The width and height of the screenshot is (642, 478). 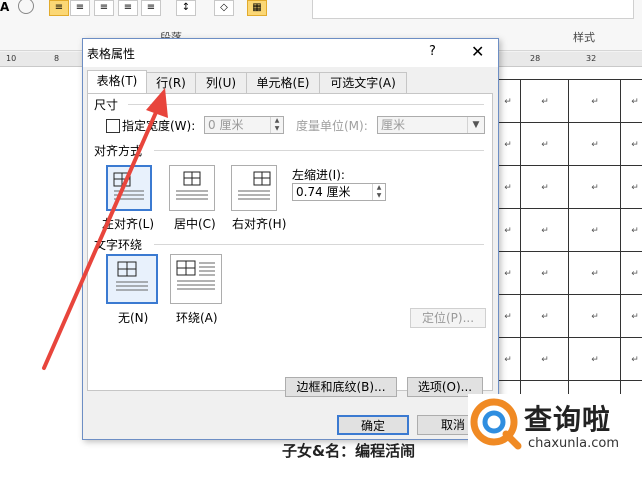 I want to click on chaxunla-logo-icon, so click(x=496, y=424).